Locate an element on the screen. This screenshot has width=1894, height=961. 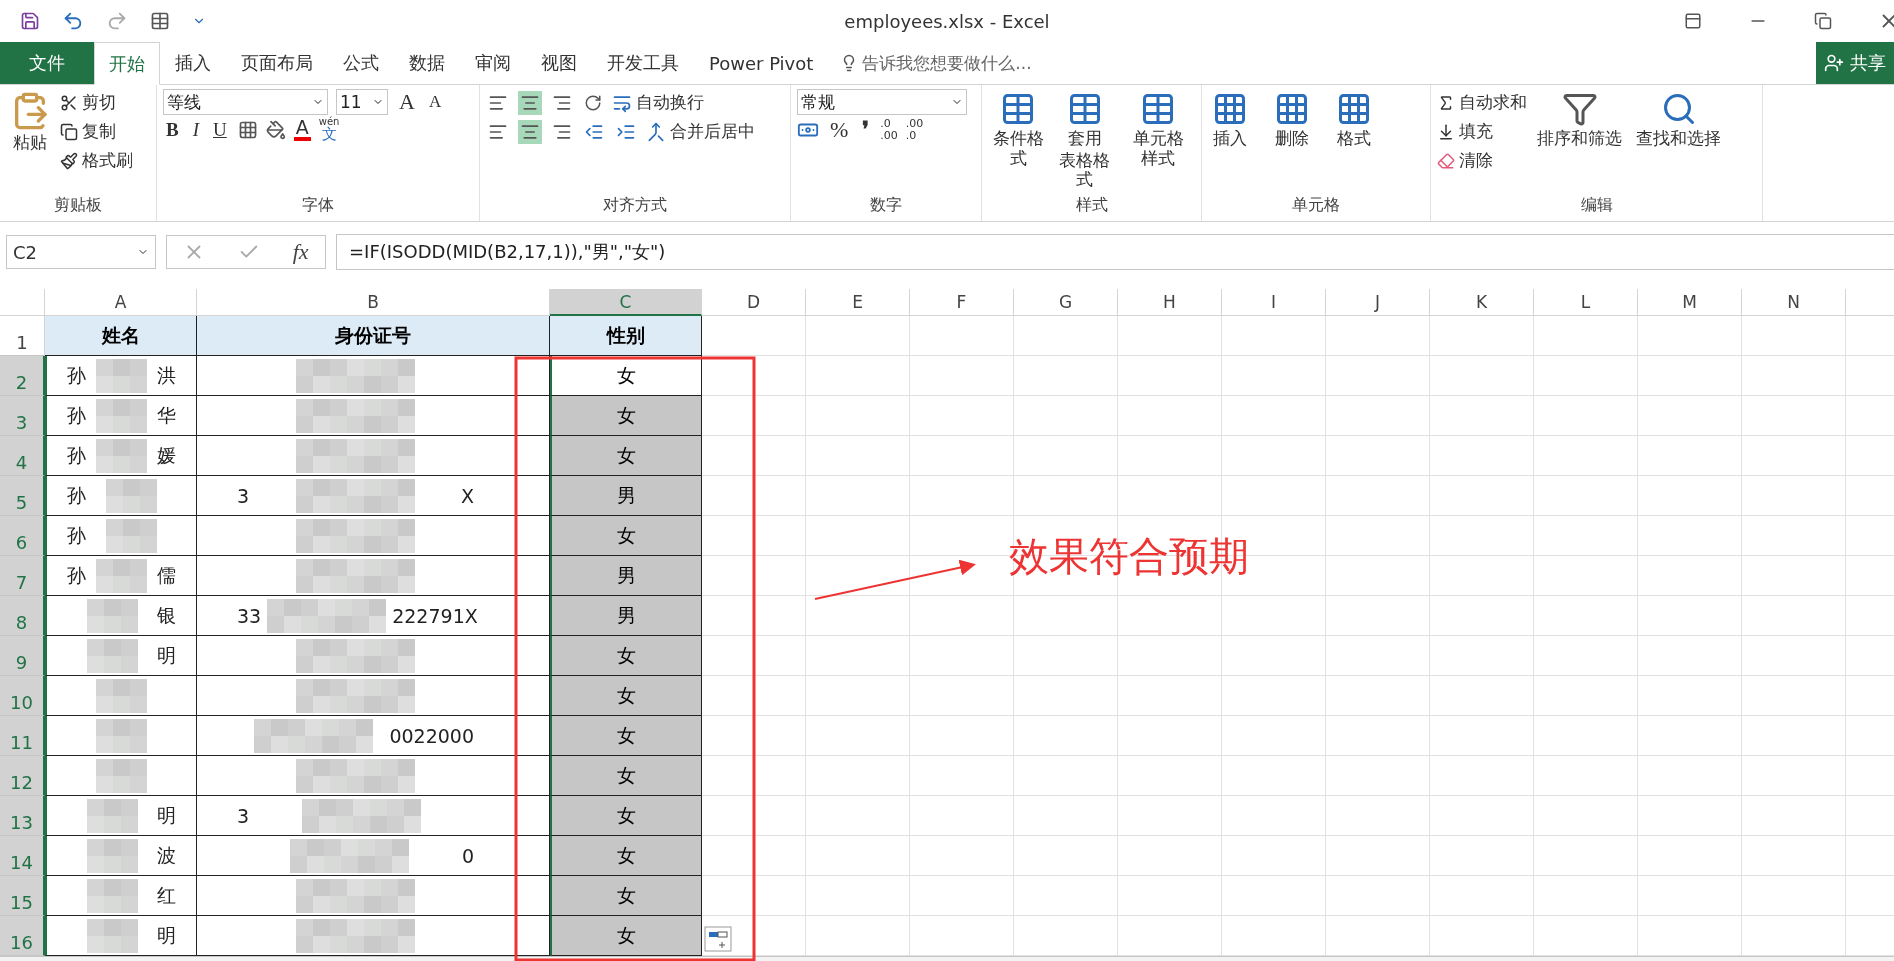
comma-button: ❜ is located at coordinates (866, 130).